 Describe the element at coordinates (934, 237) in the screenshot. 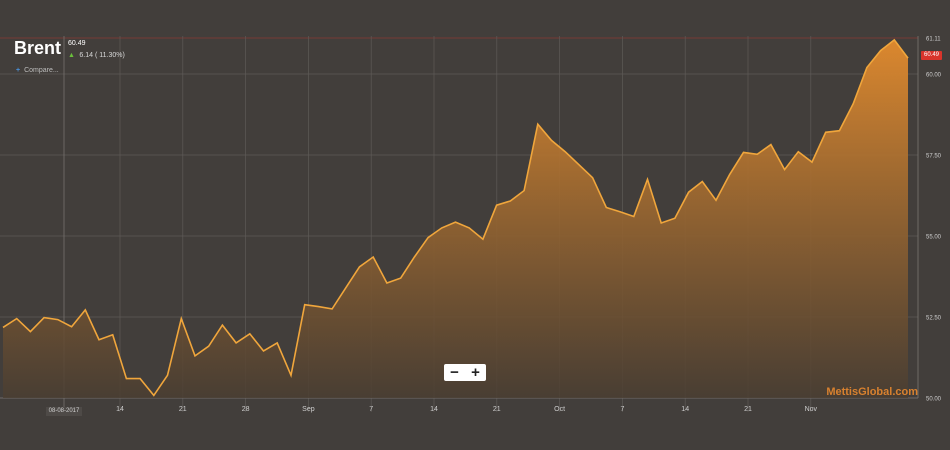

I see `y-tick-label: 55.00` at that location.